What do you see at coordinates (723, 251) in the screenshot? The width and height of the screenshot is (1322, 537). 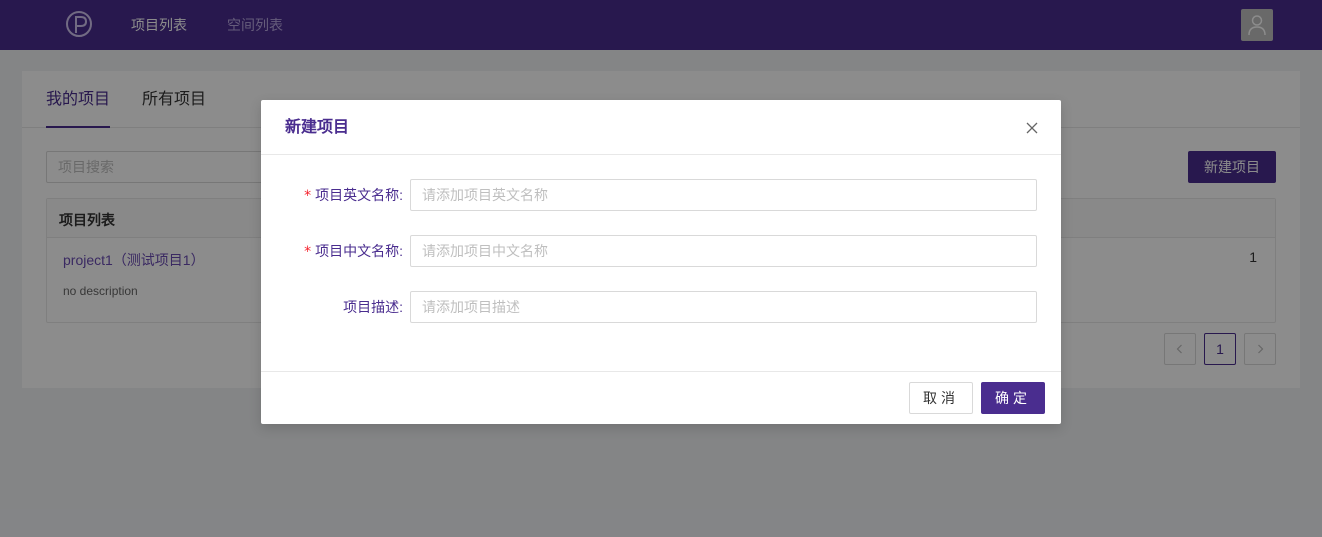 I see `chinese-name-input` at bounding box center [723, 251].